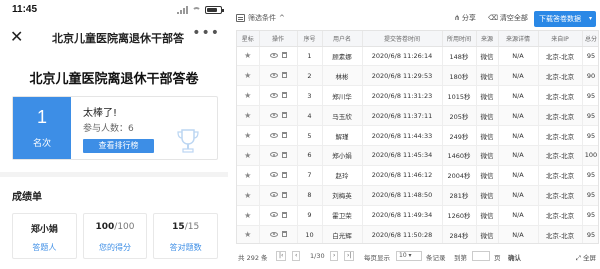  What do you see at coordinates (342, 76) in the screenshot?
I see `cell-username: 林彬` at bounding box center [342, 76].